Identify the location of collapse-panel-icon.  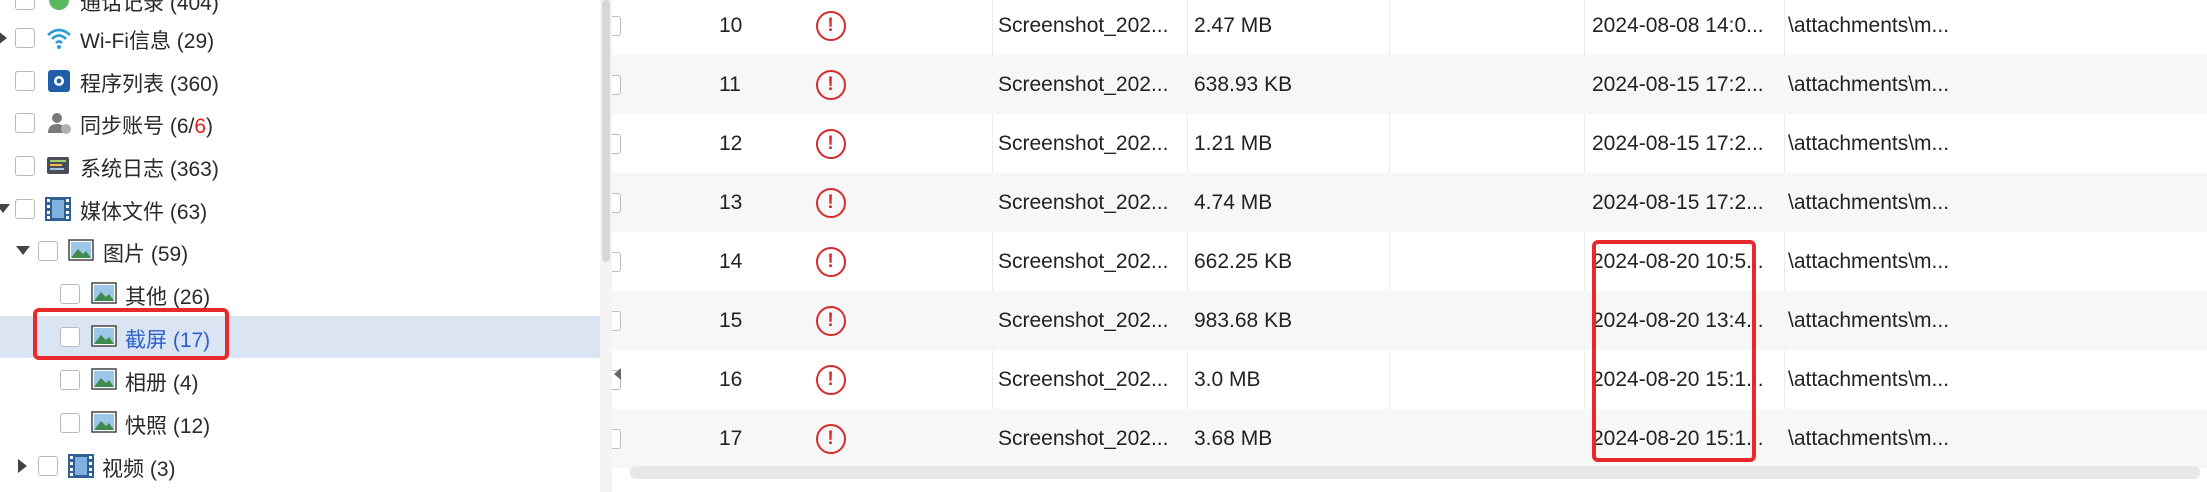
(617, 374).